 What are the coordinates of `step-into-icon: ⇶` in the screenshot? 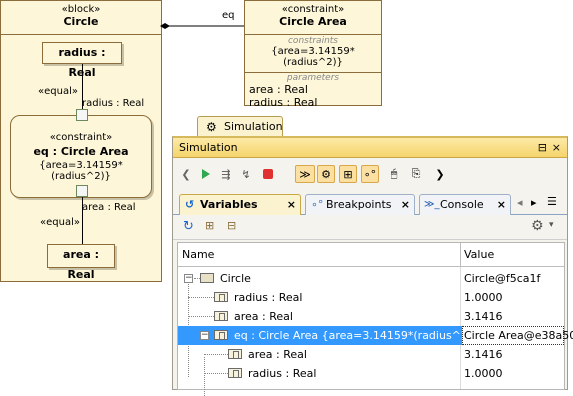 It's located at (226, 174).